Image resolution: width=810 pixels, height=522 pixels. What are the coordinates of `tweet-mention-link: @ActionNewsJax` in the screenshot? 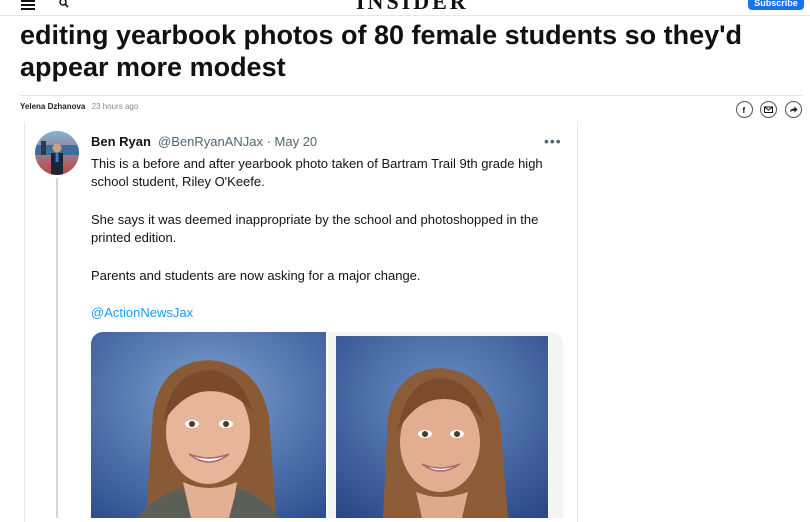 It's located at (142, 312).